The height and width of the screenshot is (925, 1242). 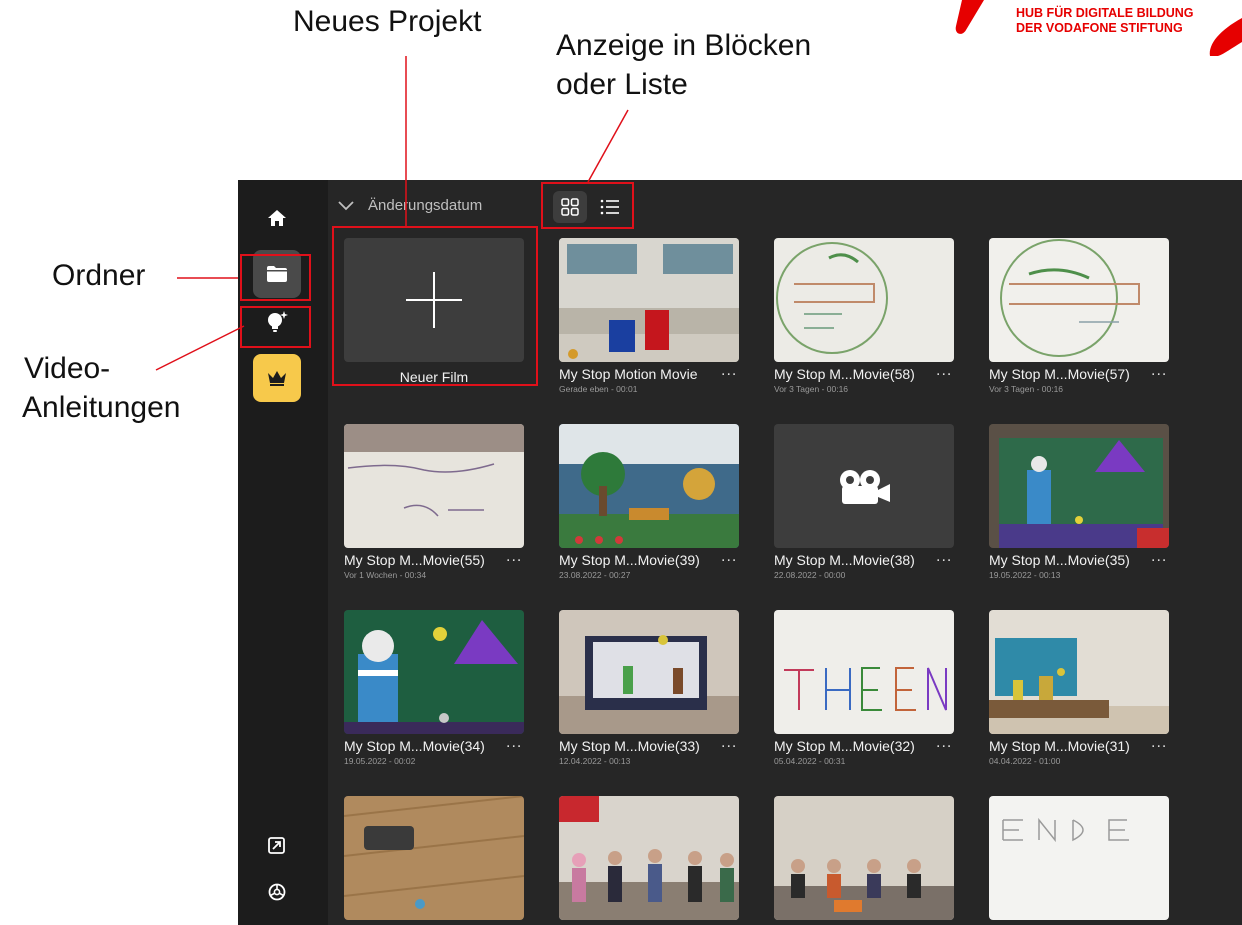 I want to click on movie-date-duration: Gerade eben - 00:01, so click(x=598, y=389).